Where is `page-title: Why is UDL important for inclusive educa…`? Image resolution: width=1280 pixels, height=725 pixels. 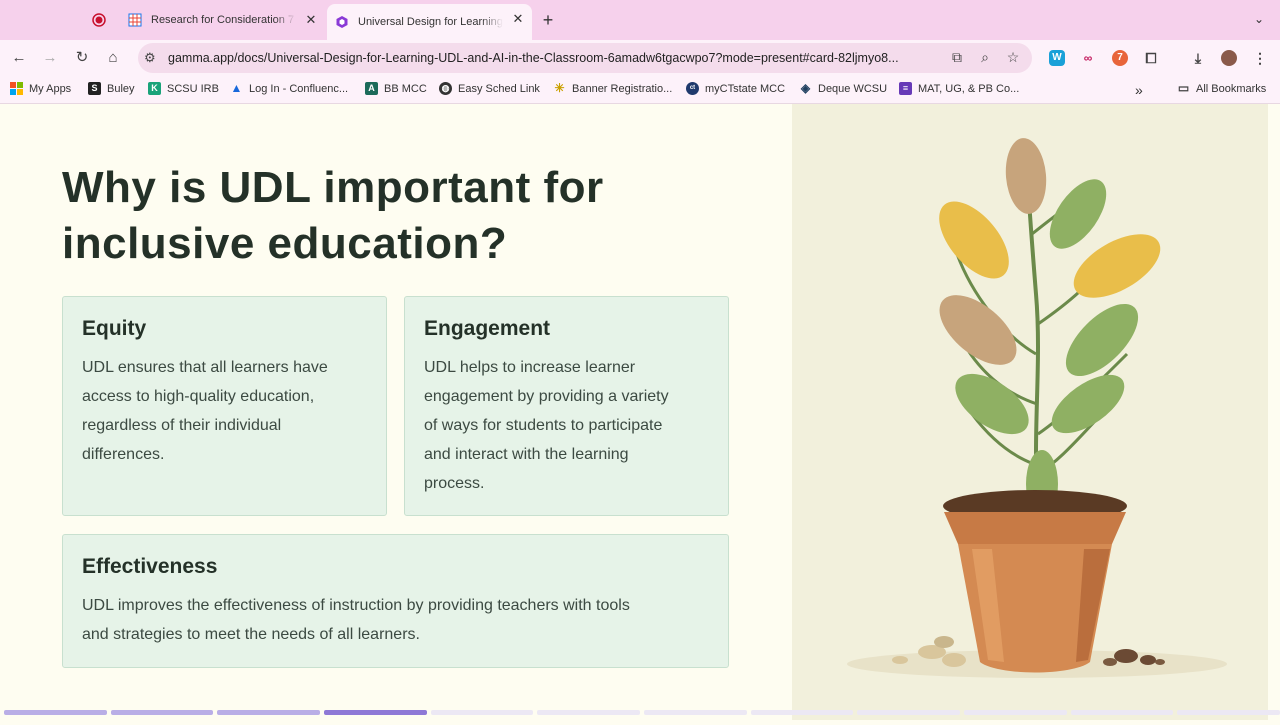 page-title: Why is UDL important for inclusive educa… is located at coordinates (412, 216).